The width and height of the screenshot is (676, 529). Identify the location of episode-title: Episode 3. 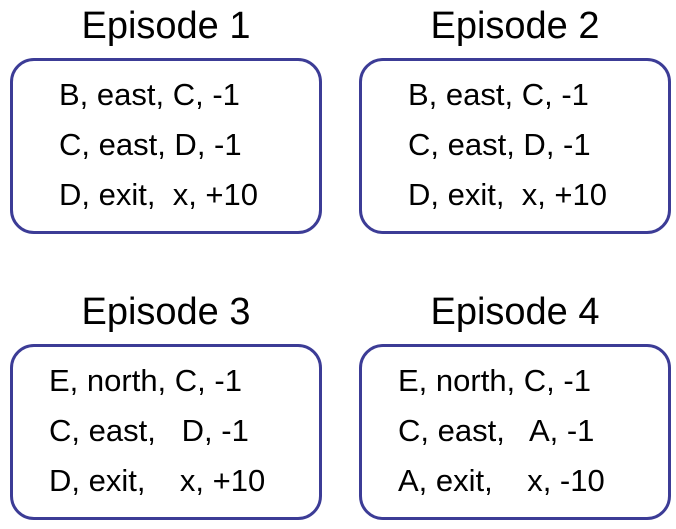
(166, 312).